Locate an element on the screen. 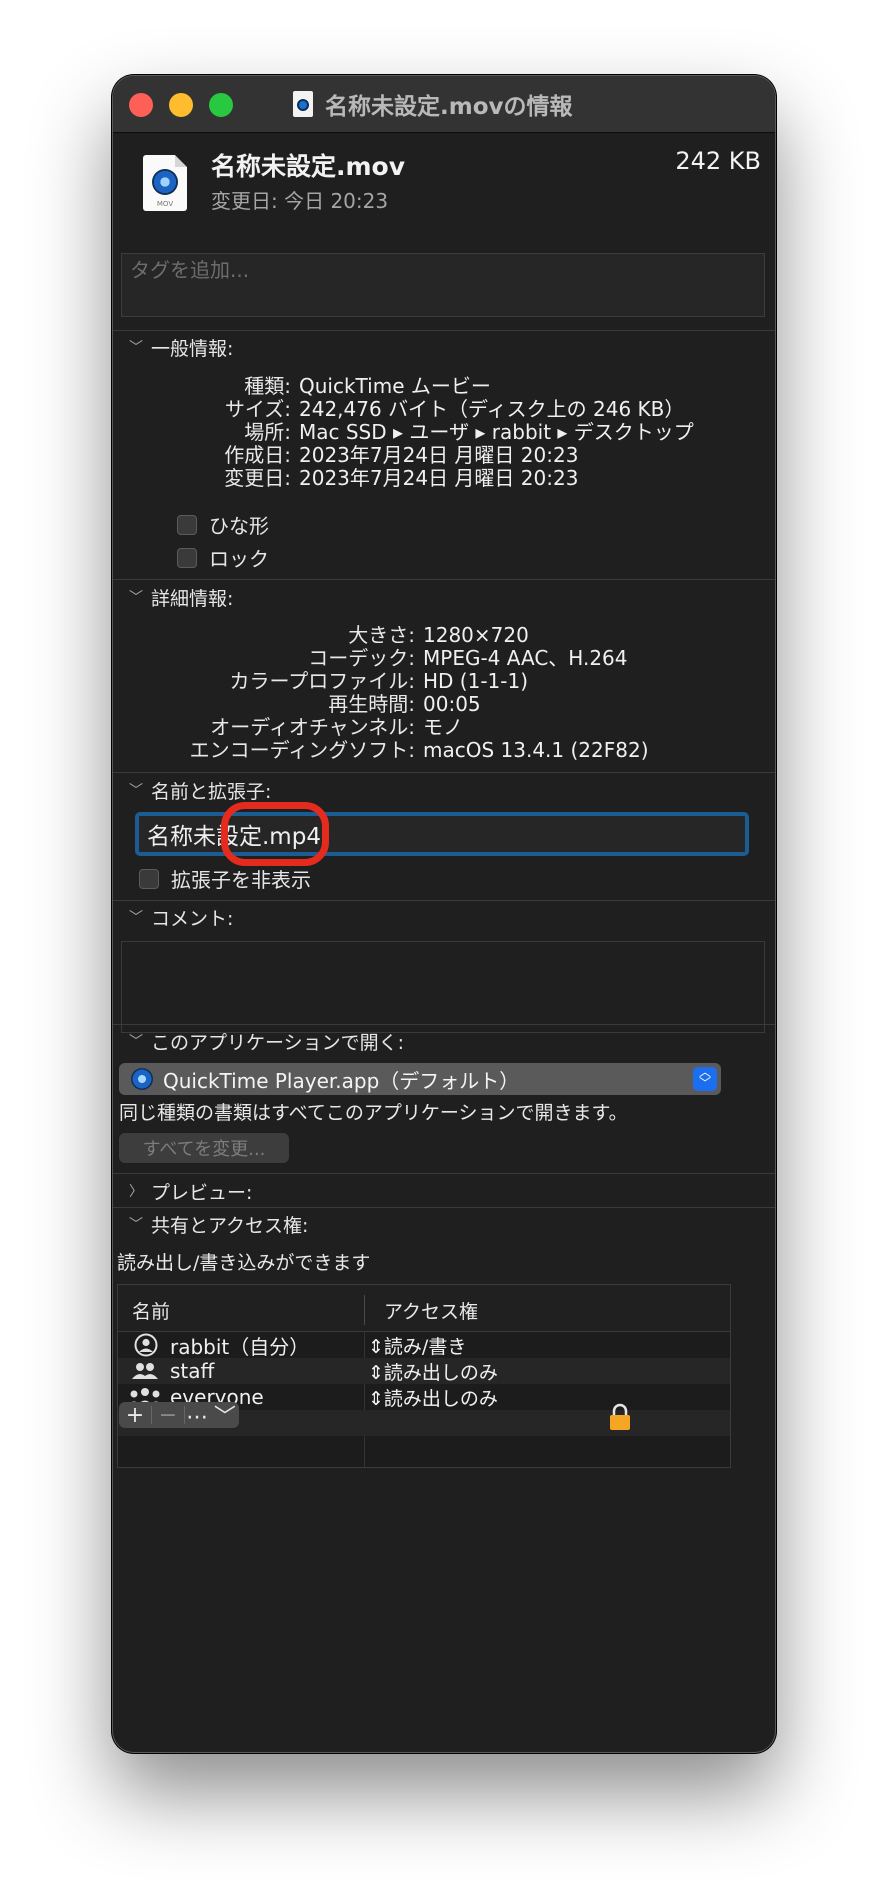 The width and height of the screenshot is (886, 1900). details-row: エンコーディングソフト: macOS 13.4.1 (22F82) is located at coordinates (381, 750).